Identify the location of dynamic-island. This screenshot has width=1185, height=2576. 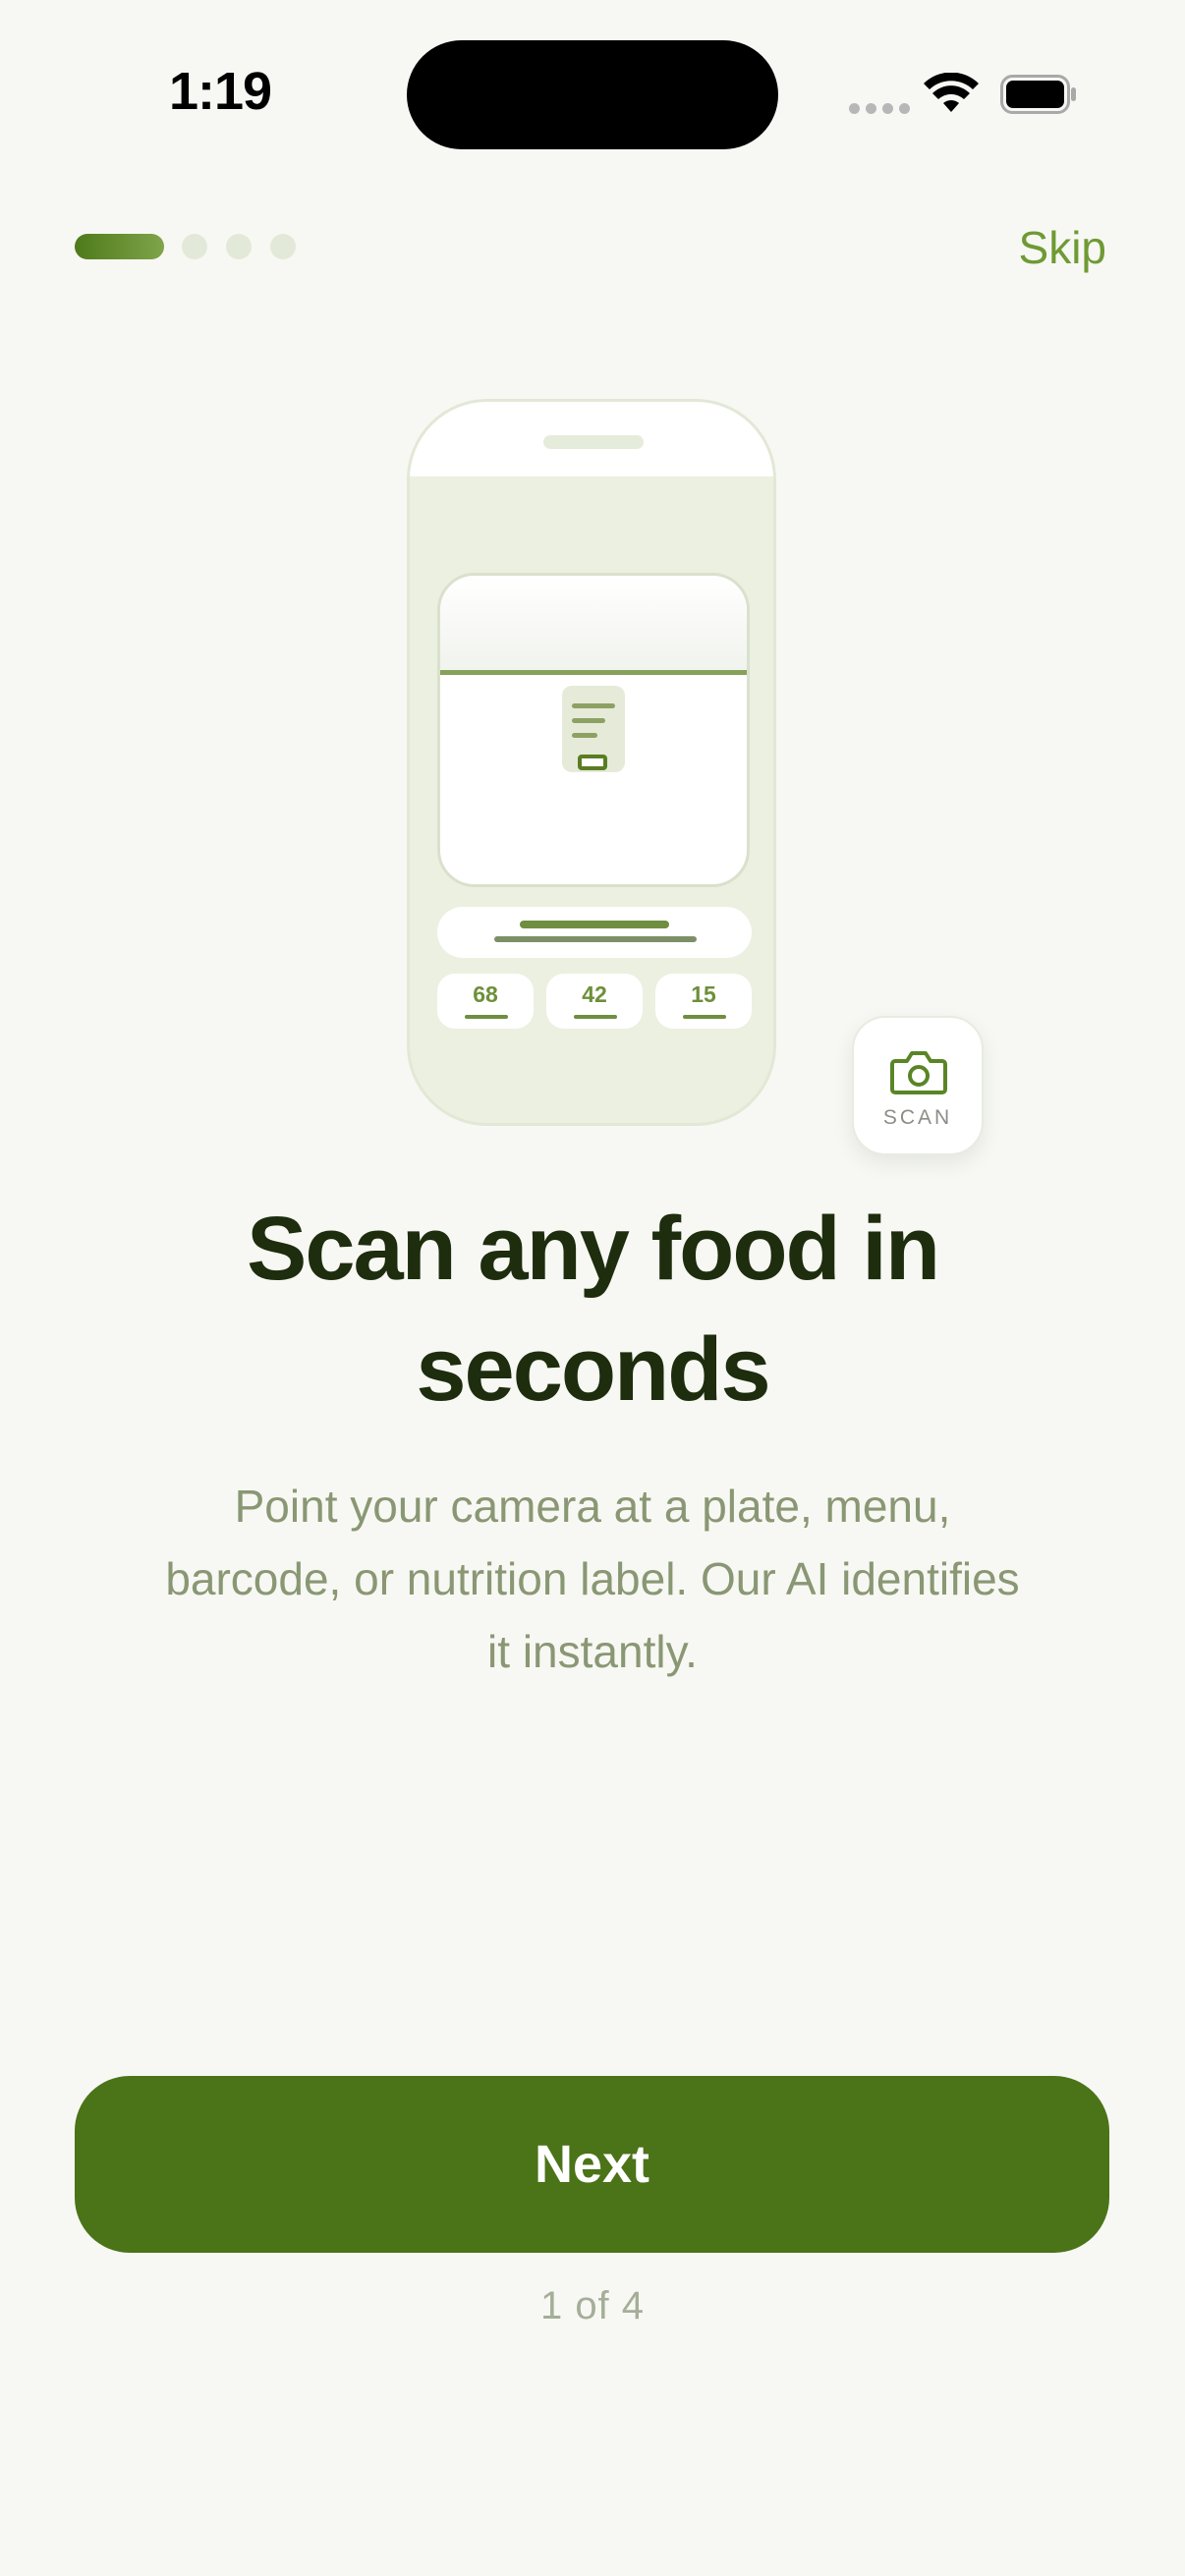
(592, 94).